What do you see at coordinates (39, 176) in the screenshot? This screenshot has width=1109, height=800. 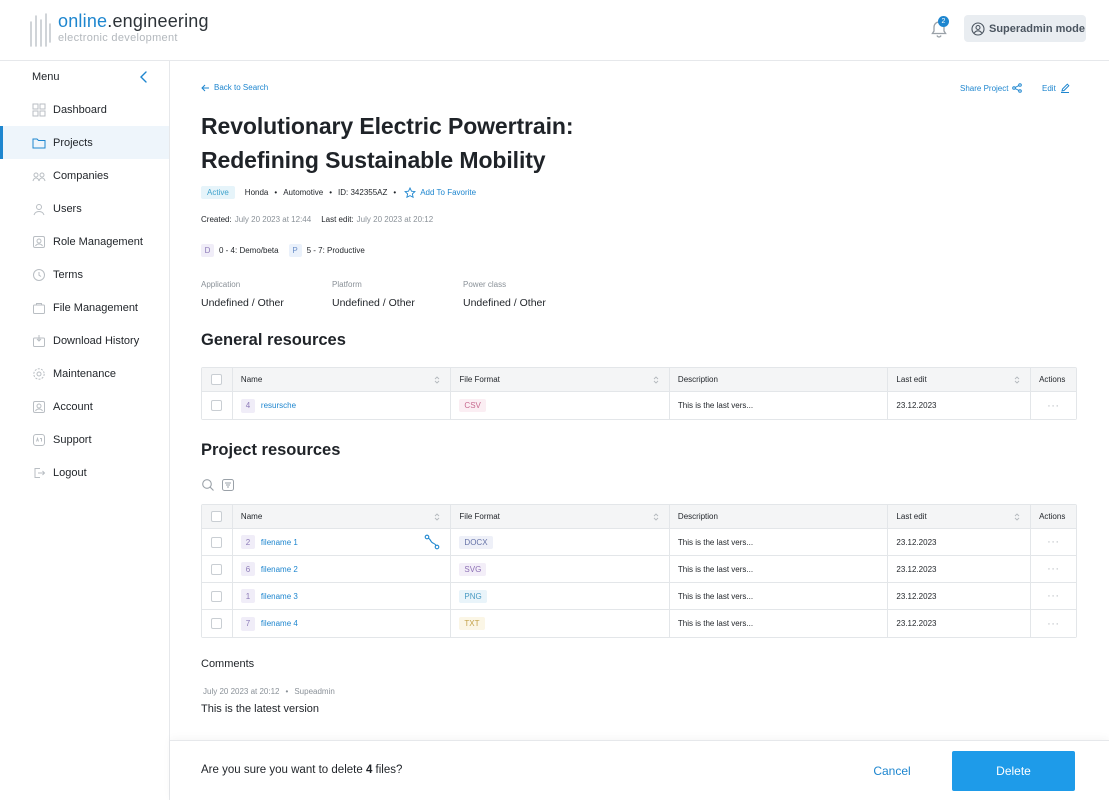 I see `companies-icon` at bounding box center [39, 176].